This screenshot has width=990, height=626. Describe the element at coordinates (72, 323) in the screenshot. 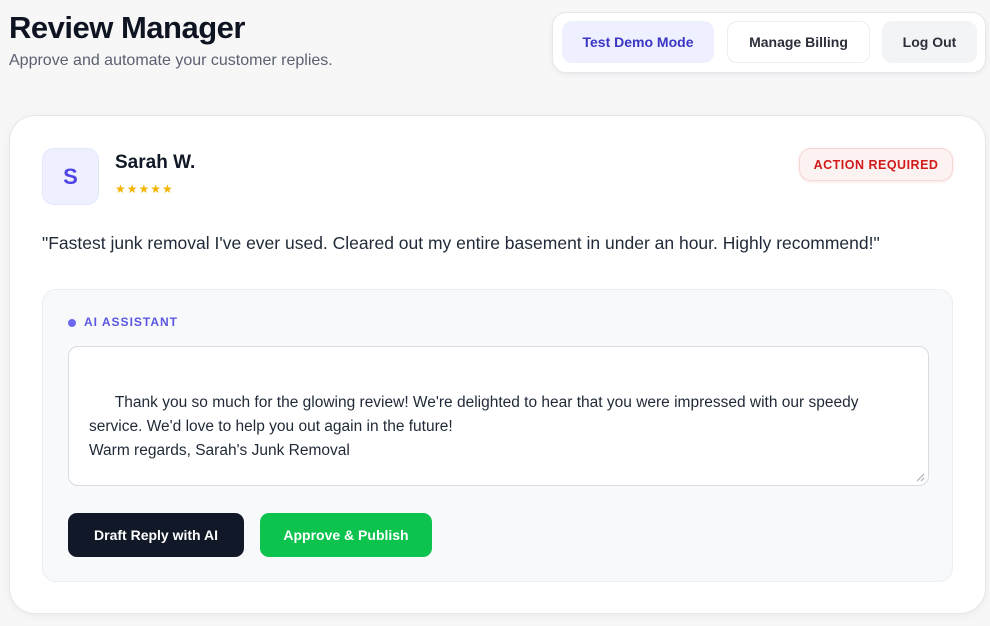

I see `status-dot-icon` at that location.